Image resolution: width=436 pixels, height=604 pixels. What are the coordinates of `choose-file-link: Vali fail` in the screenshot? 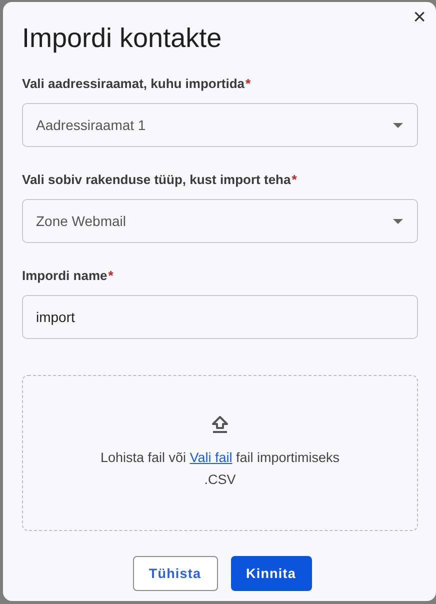 It's located at (211, 457).